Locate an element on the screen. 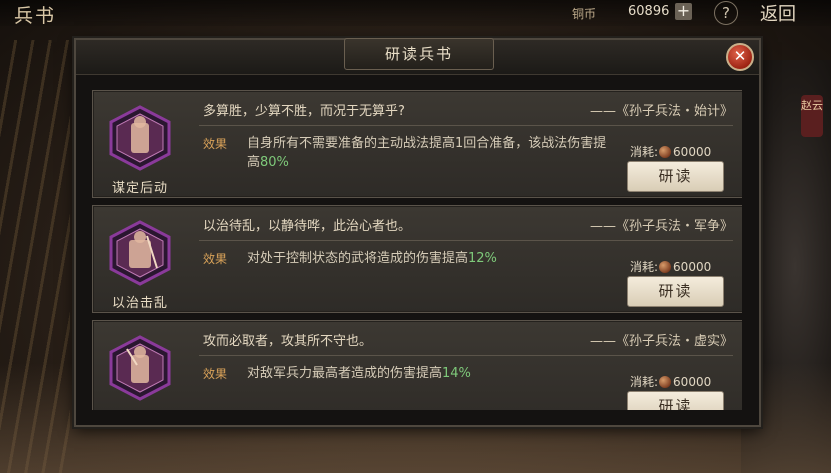  book-quote: 多算胜，少算不胜，而况于无算乎? is located at coordinates (304, 111).